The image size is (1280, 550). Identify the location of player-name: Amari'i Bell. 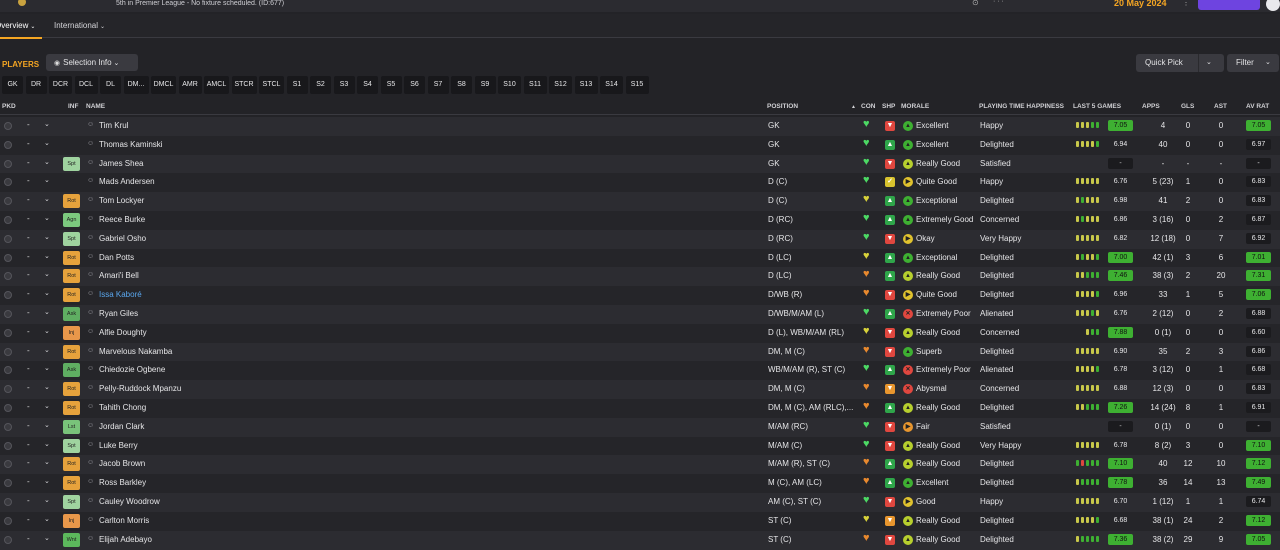
(119, 275).